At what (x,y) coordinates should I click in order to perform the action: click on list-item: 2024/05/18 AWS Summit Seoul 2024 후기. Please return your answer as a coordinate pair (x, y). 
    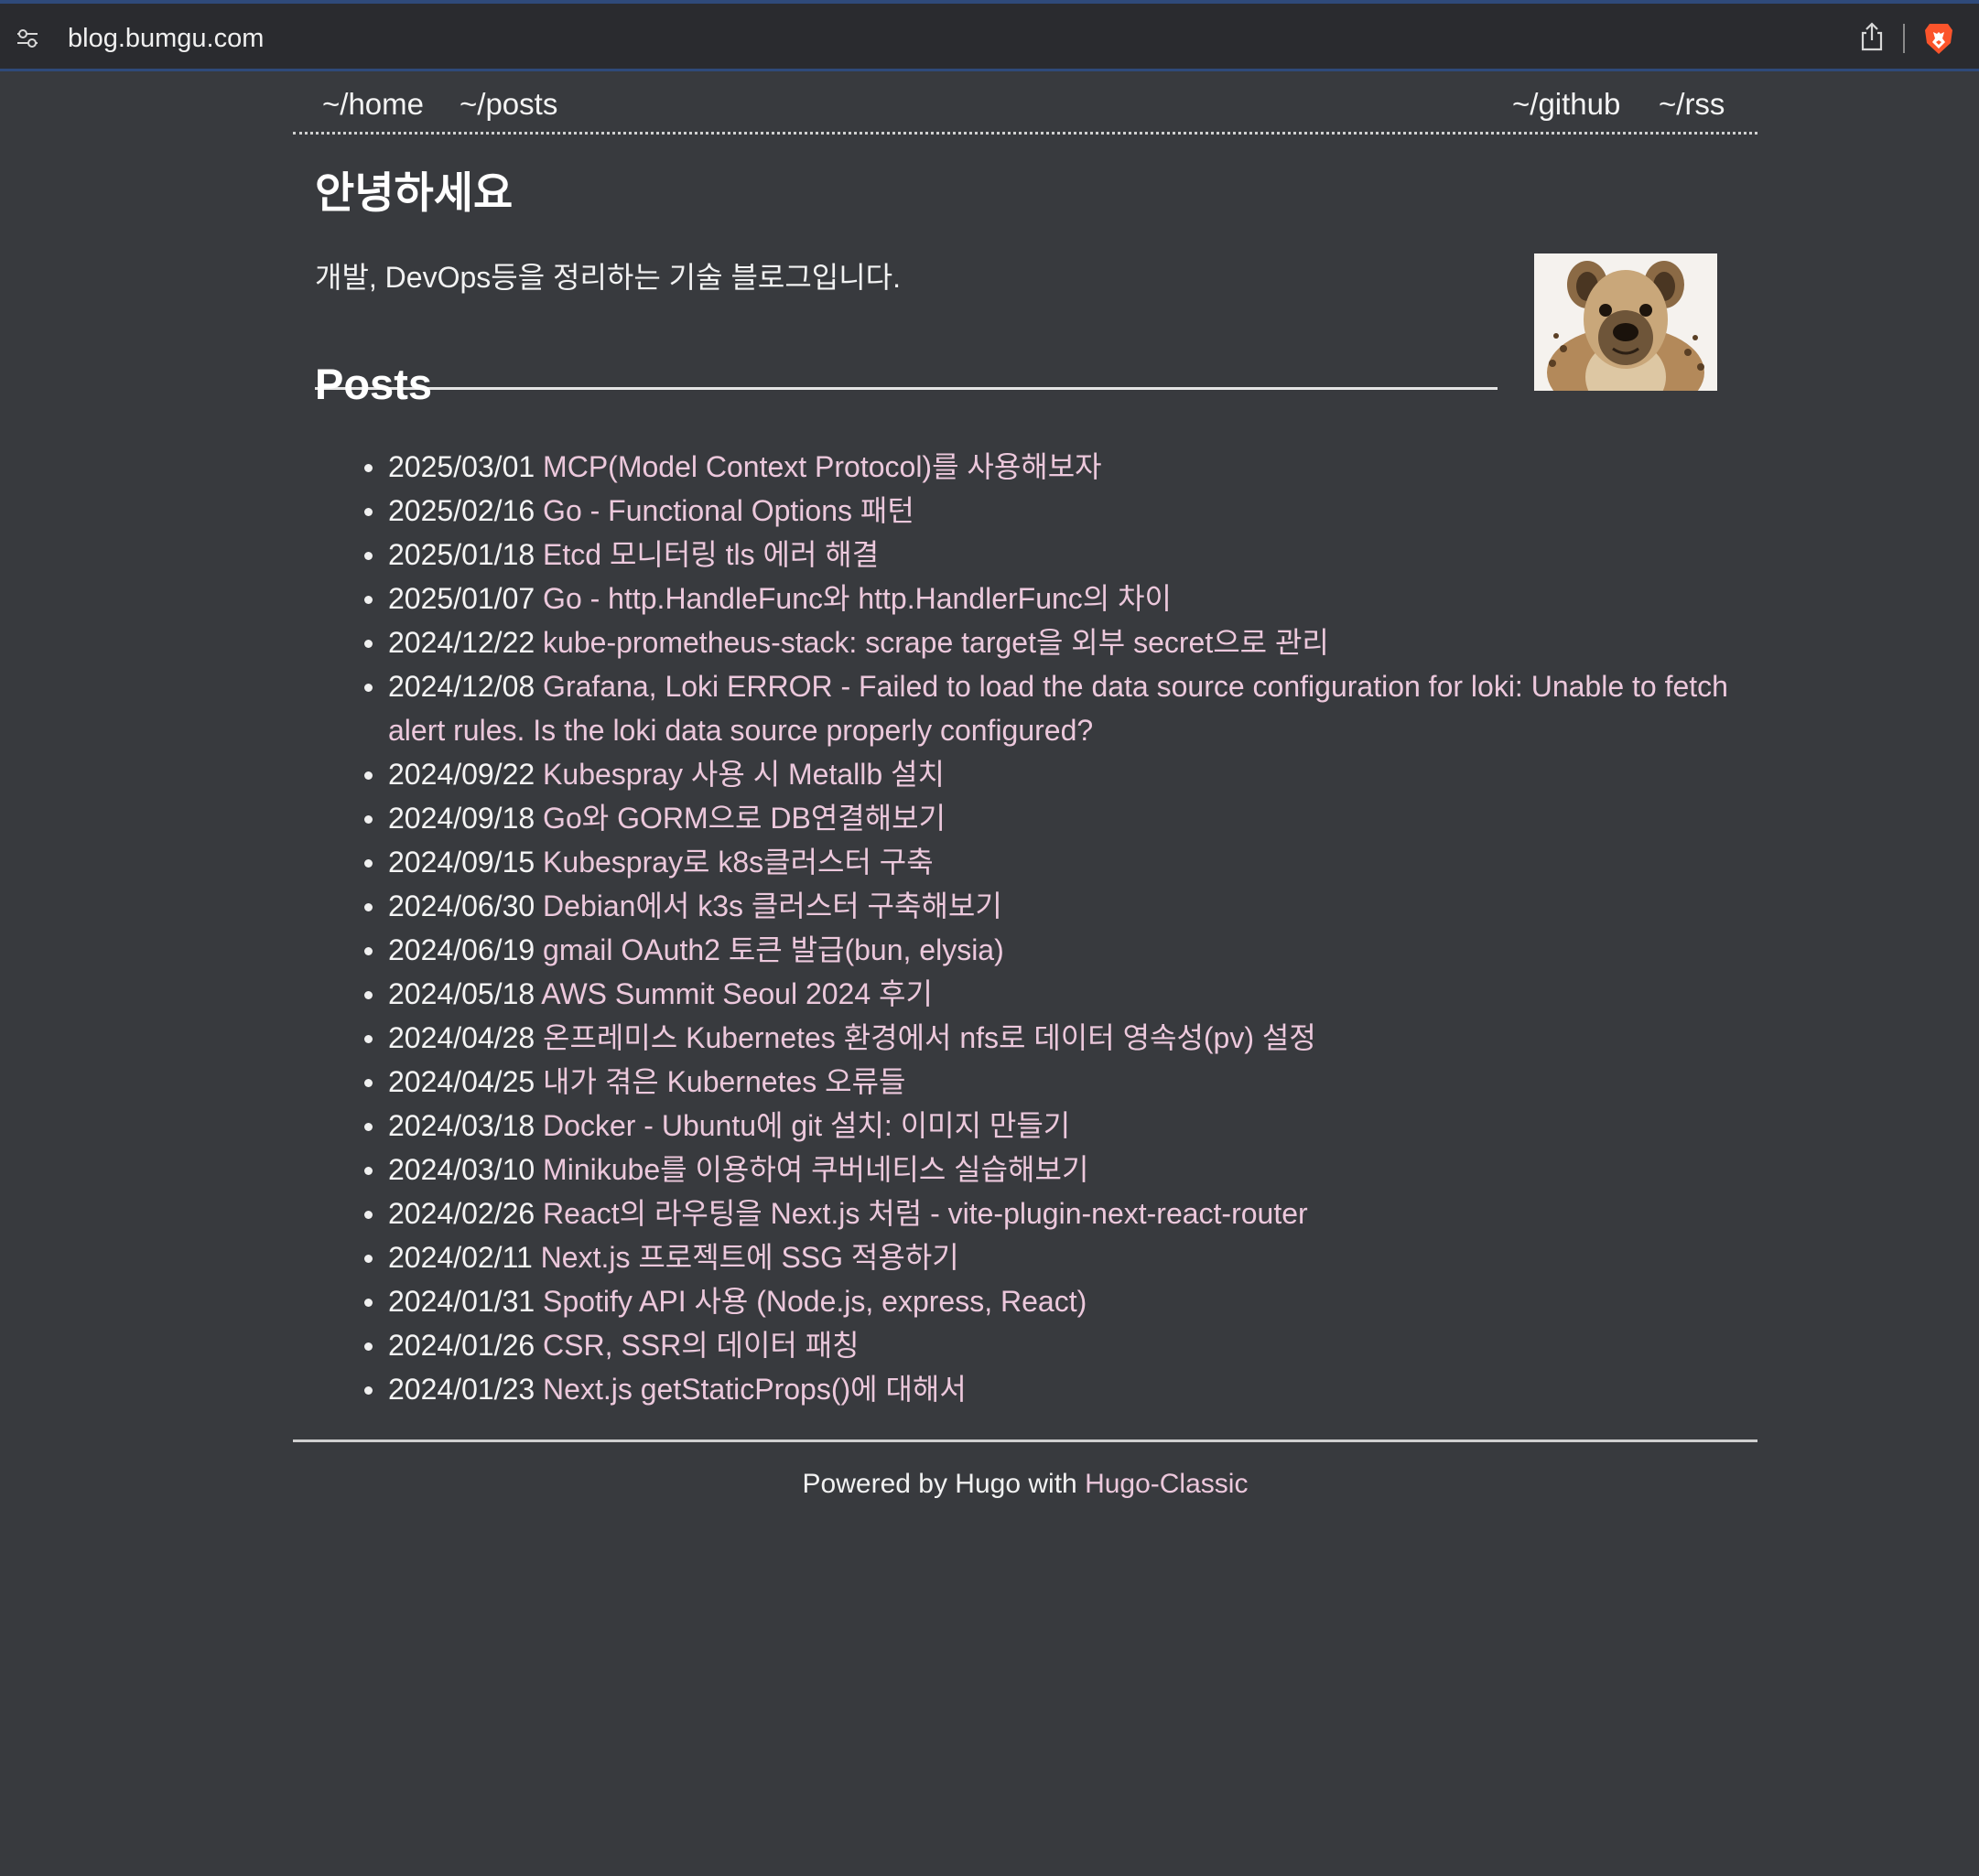
    Looking at the image, I should click on (1054, 994).